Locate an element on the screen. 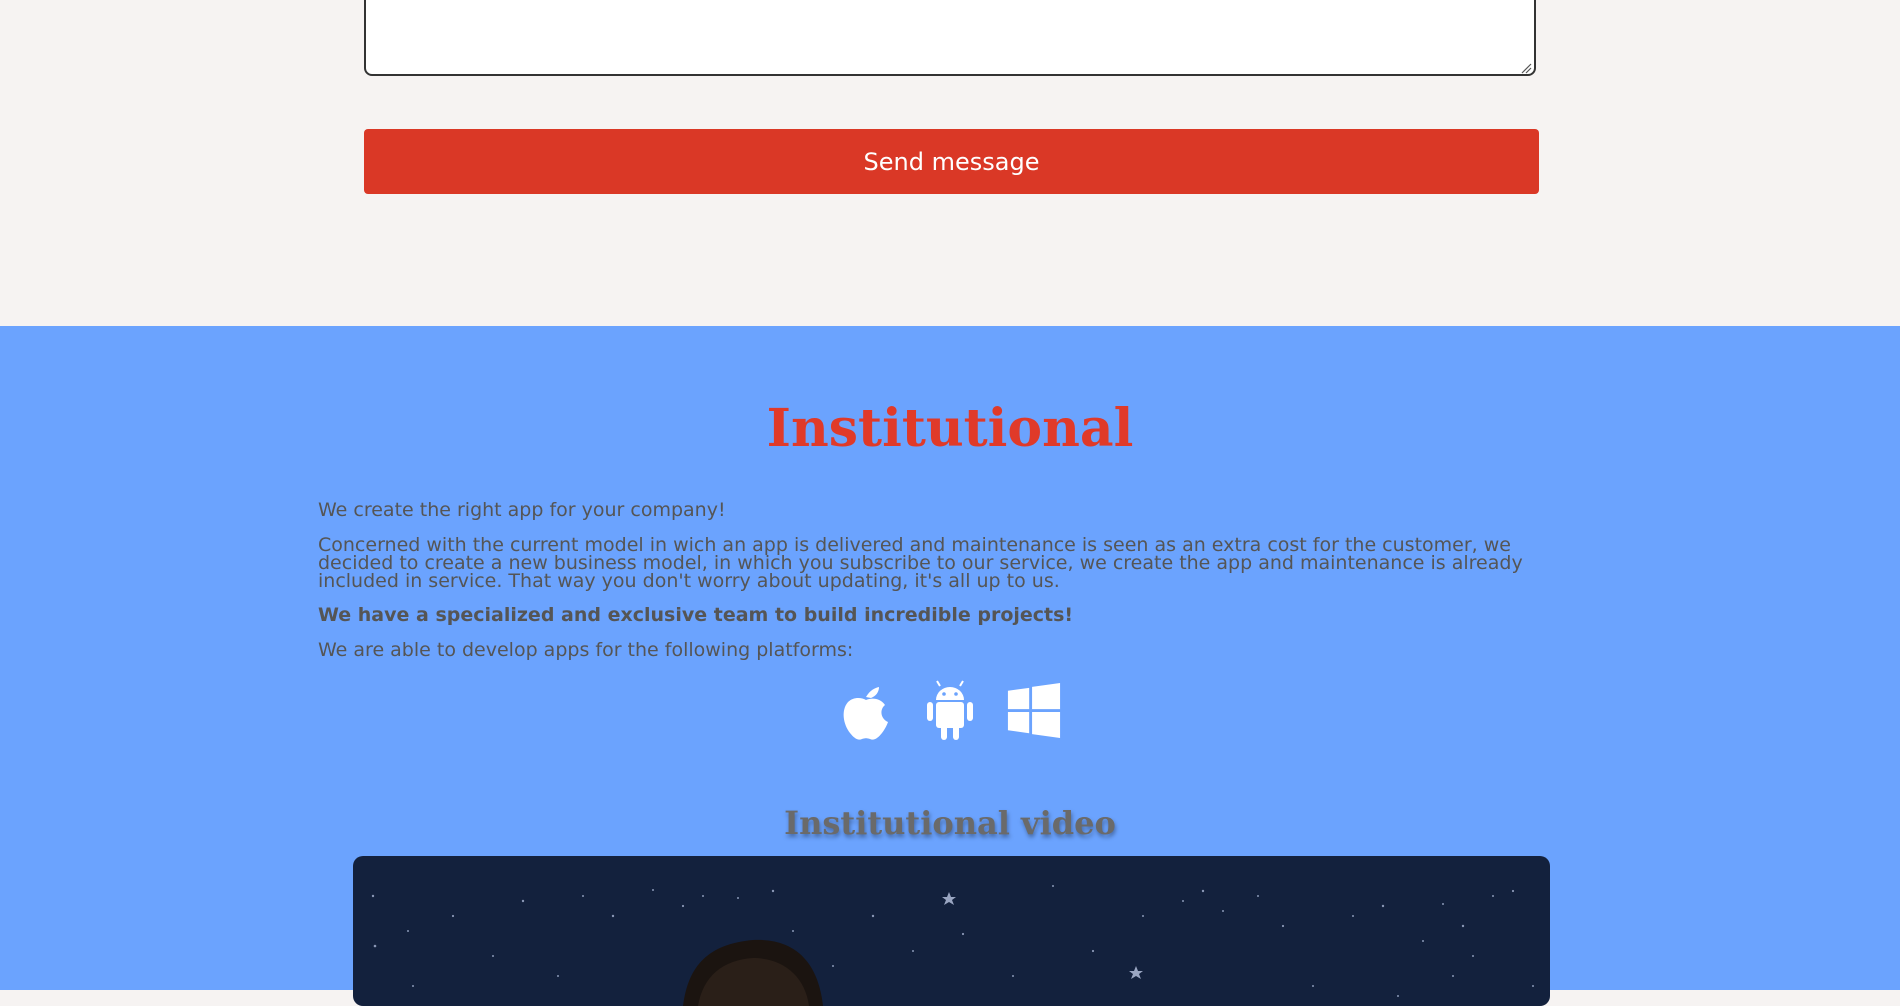 The height and width of the screenshot is (1006, 1900). apple-icon is located at coordinates (866, 711).